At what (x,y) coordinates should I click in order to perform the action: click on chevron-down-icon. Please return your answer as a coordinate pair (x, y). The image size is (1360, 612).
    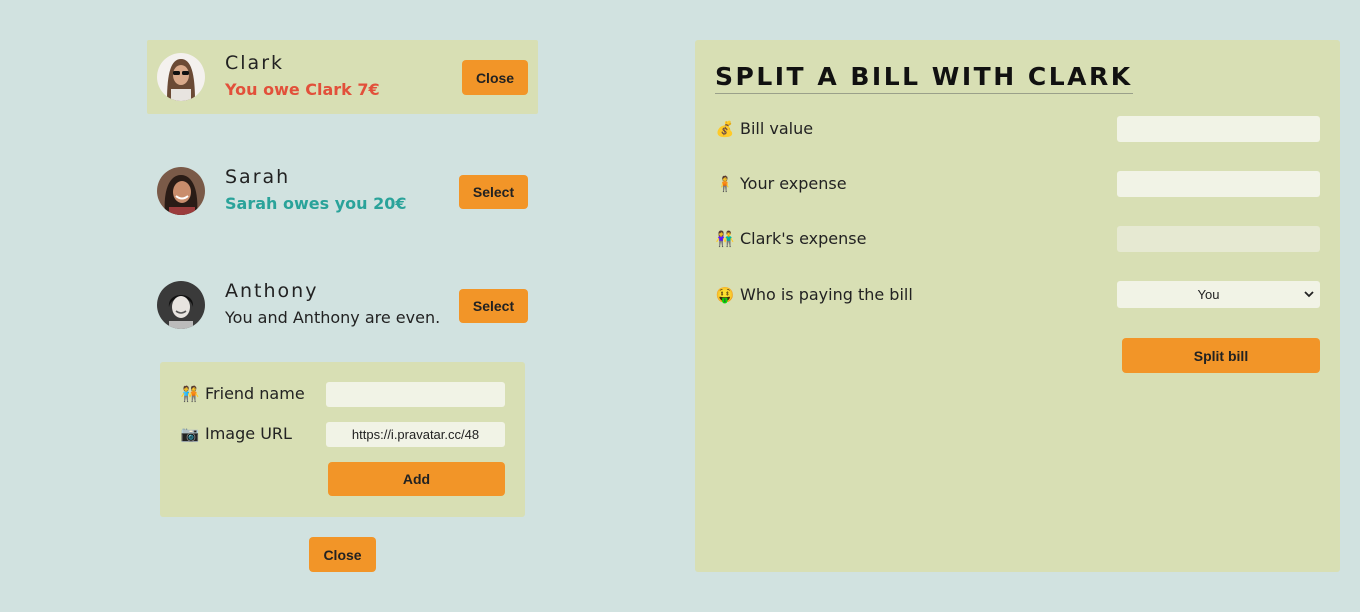
    Looking at the image, I should click on (1309, 294).